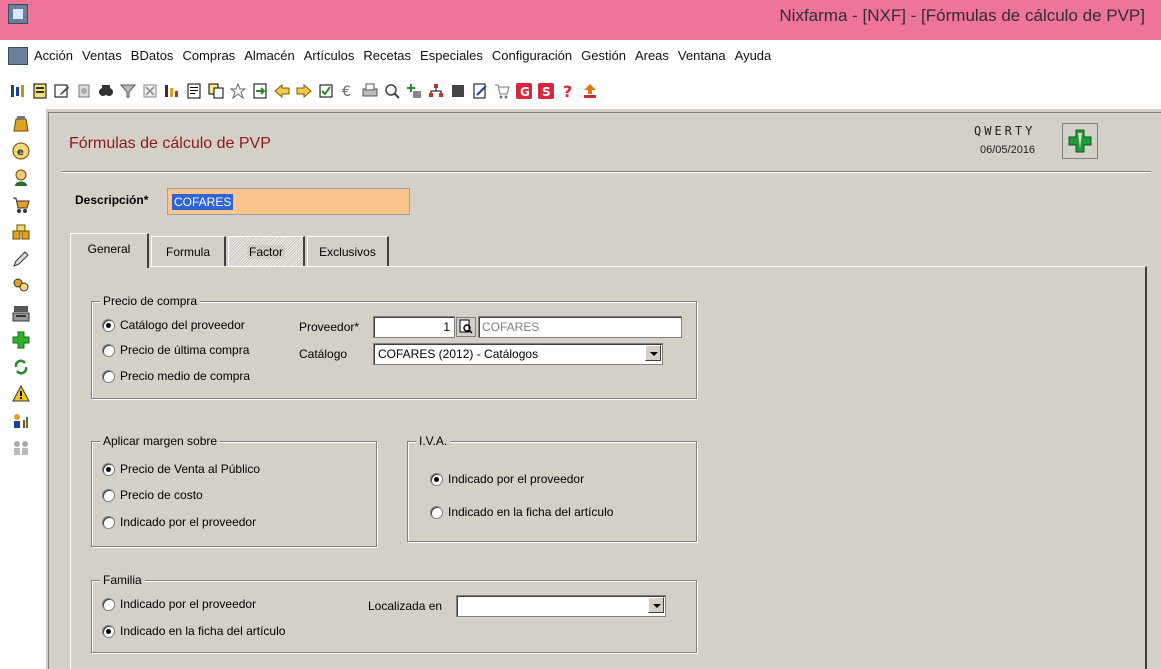 The width and height of the screenshot is (1161, 669). What do you see at coordinates (161, 495) in the screenshot?
I see `radio-label: Precio de costo` at bounding box center [161, 495].